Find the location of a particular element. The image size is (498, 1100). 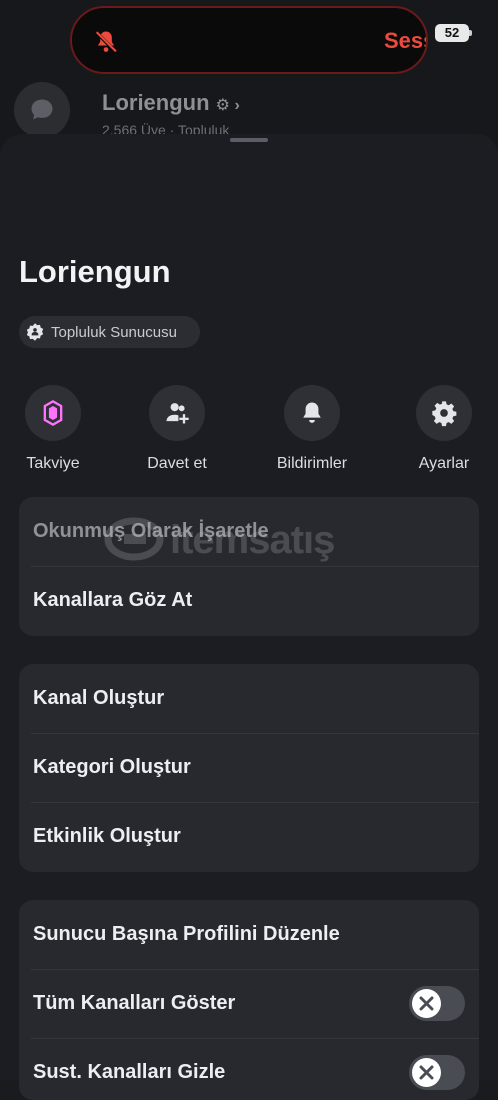

bell-icon is located at coordinates (312, 412).